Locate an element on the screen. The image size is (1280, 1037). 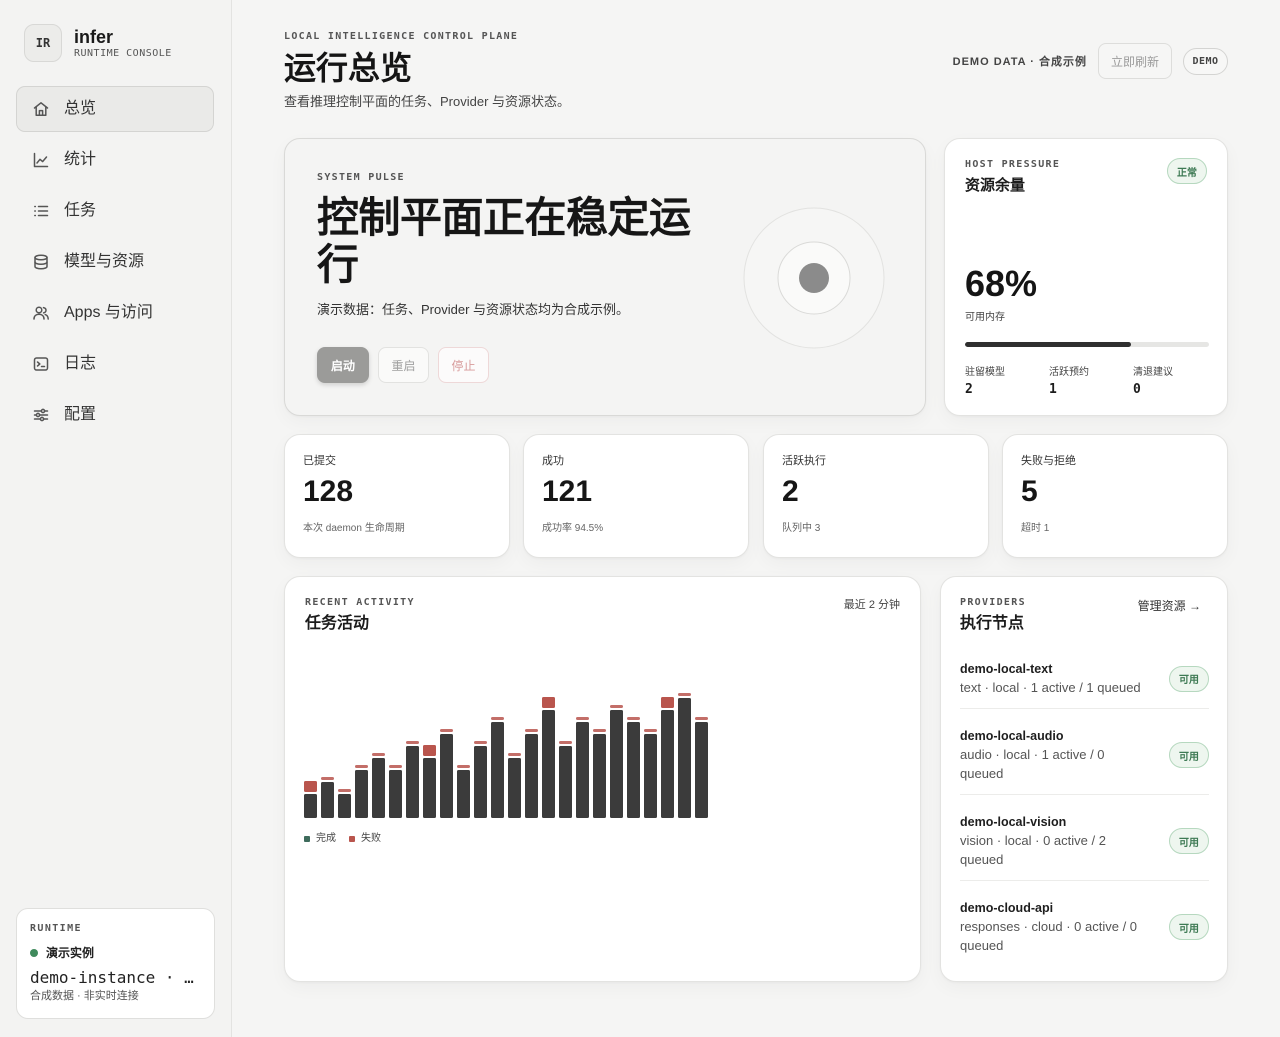
metric-note: 本次 daemon 生命周期 is located at coordinates (354, 528).